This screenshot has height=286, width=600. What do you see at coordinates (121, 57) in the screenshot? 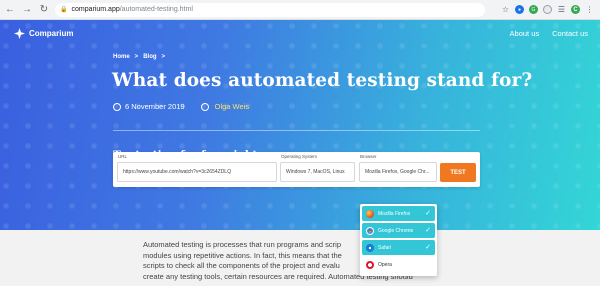
I see `breadcrumb-home: Home` at bounding box center [121, 57].